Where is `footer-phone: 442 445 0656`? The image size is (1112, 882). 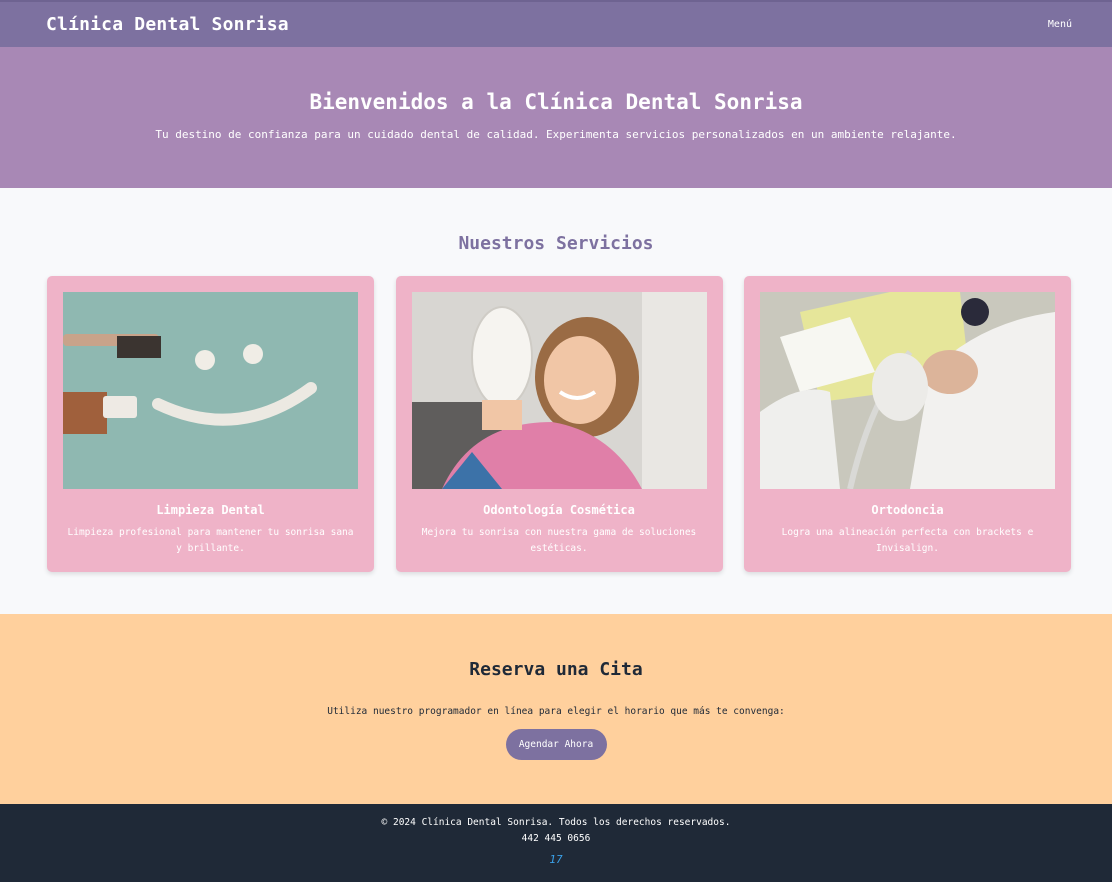
footer-phone: 442 445 0656 is located at coordinates (556, 838).